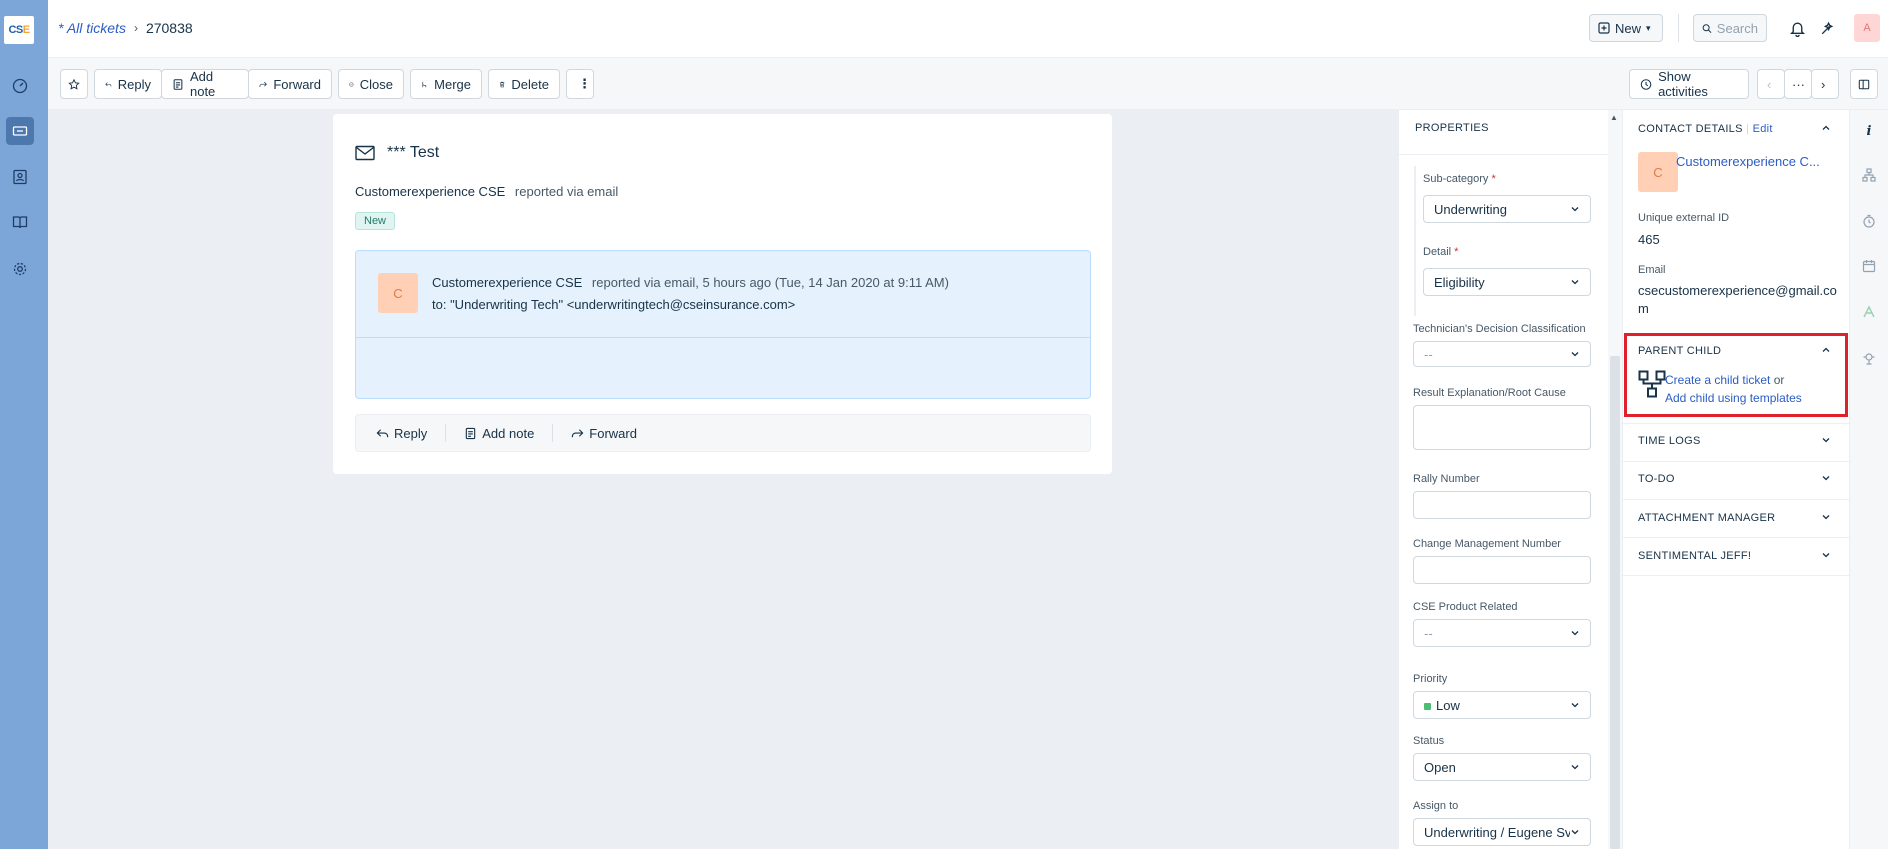 The height and width of the screenshot is (849, 1888). I want to click on sidebar-layout-icon, so click(1864, 84).